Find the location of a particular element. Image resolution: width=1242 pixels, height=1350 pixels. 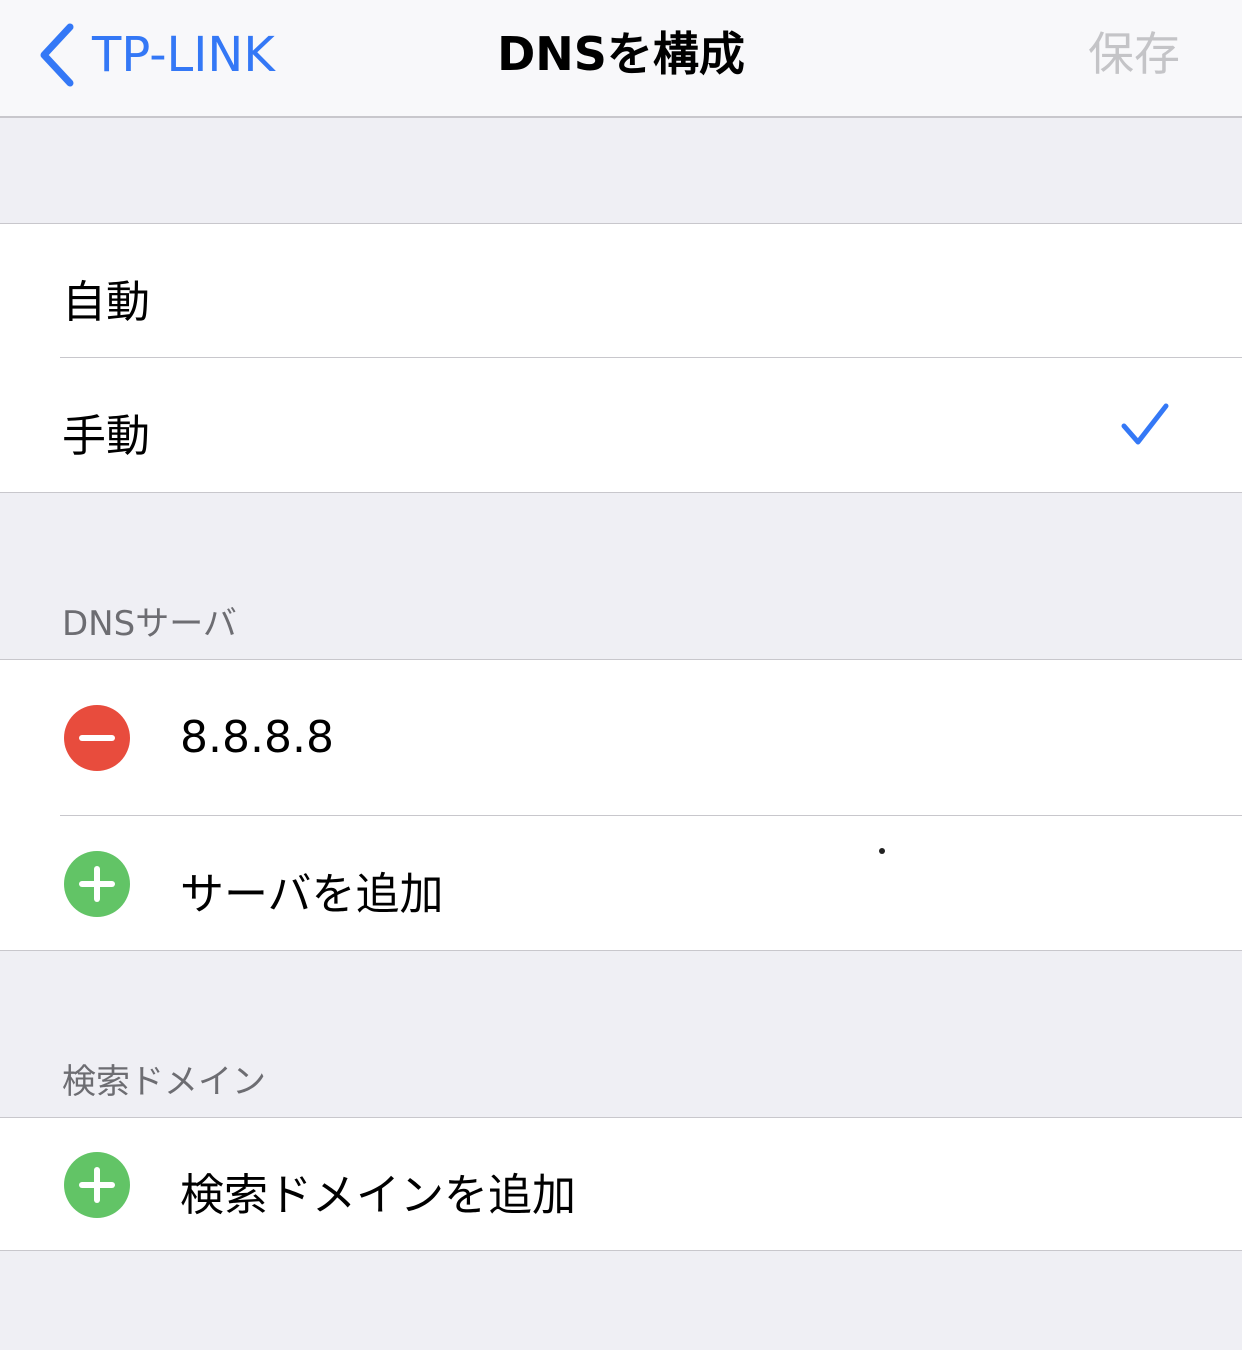

dns-servers-header: DNSサーバ is located at coordinates (149, 624).